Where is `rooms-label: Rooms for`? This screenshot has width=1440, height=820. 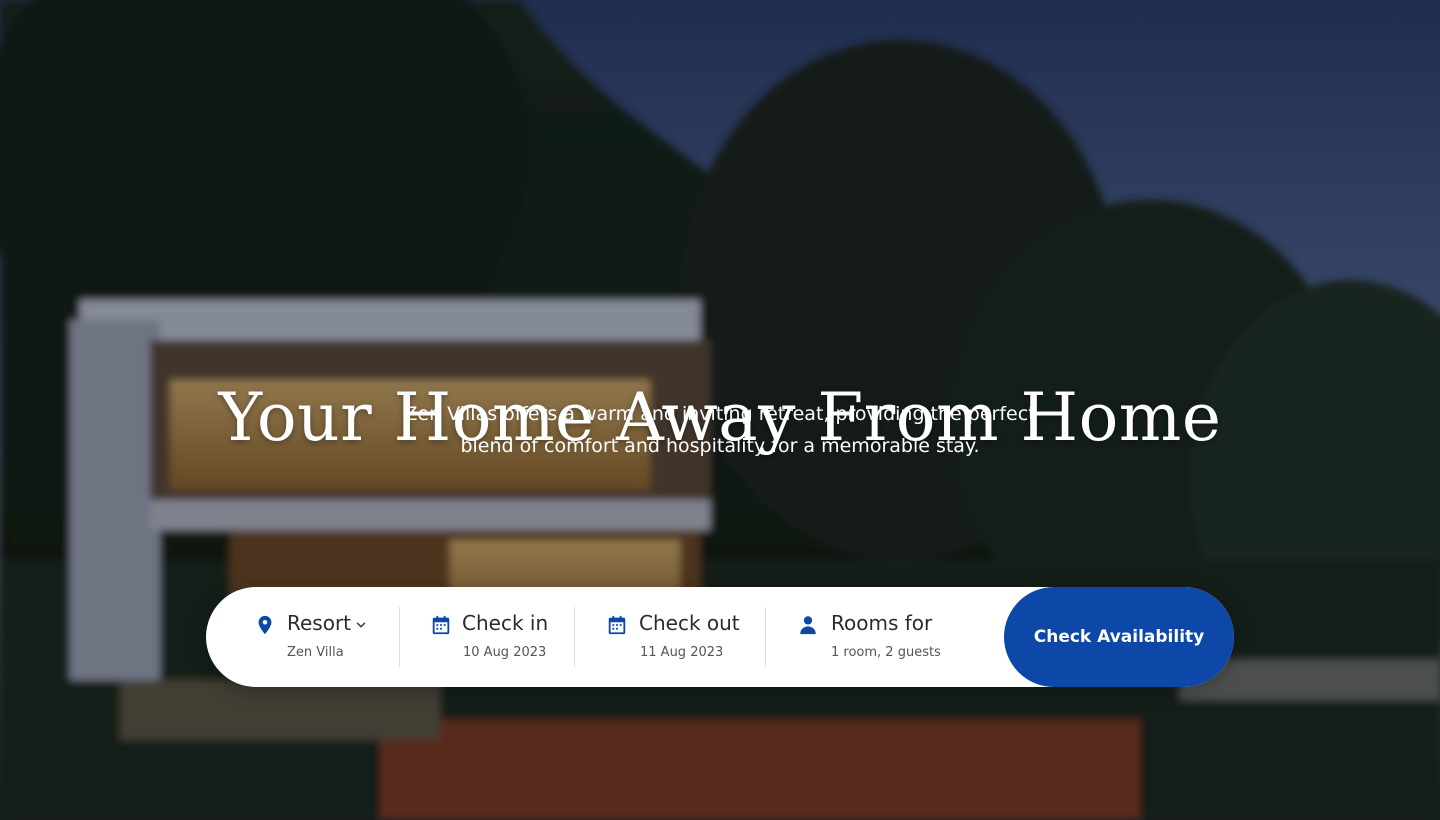
rooms-label: Rooms for is located at coordinates (882, 623).